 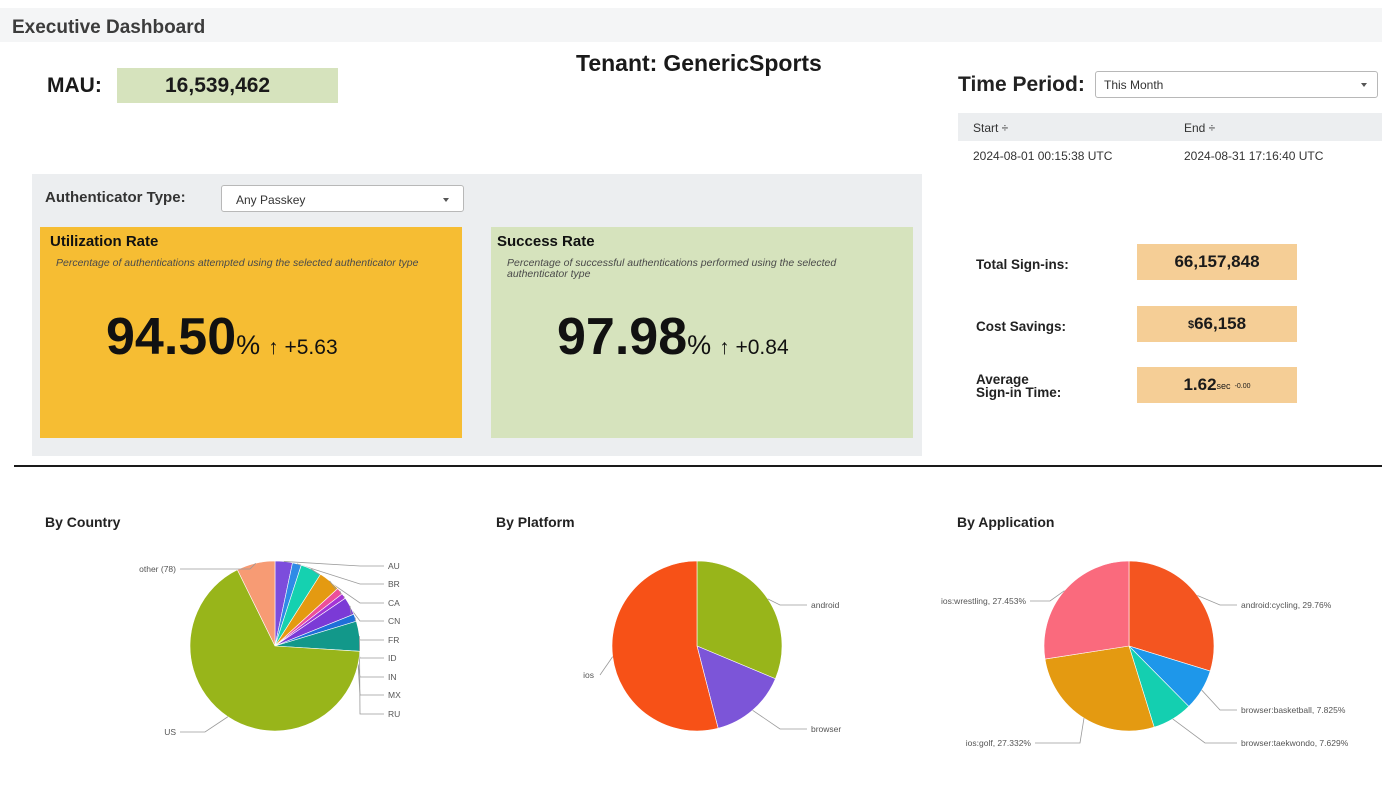 What do you see at coordinates (622, 337) in the screenshot?
I see `success-value: 97.98` at bounding box center [622, 337].